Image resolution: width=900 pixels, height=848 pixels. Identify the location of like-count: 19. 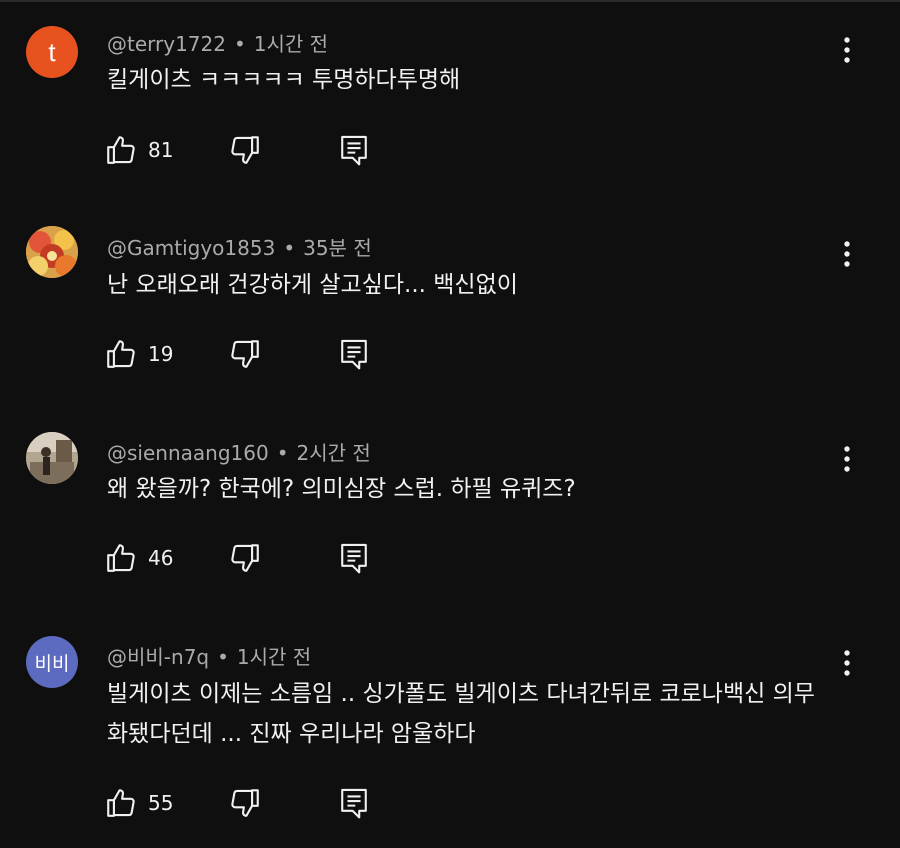
(161, 354).